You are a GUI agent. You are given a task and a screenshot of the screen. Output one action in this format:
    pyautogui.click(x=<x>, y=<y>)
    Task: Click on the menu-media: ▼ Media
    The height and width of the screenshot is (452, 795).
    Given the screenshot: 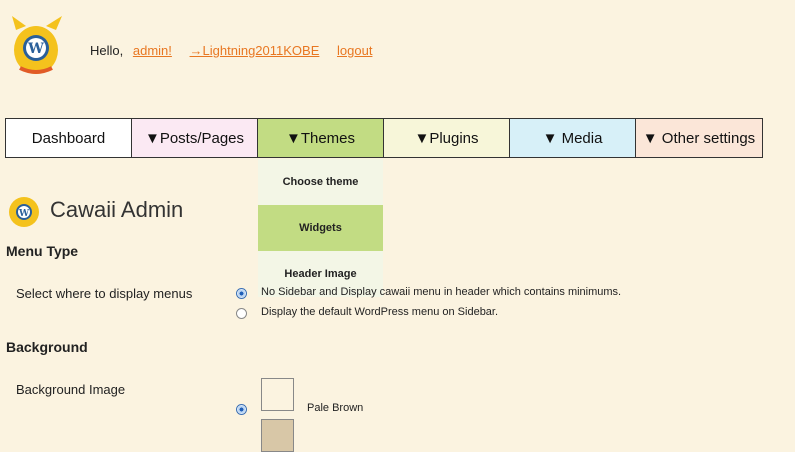 What is the action you would take?
    pyautogui.click(x=573, y=138)
    